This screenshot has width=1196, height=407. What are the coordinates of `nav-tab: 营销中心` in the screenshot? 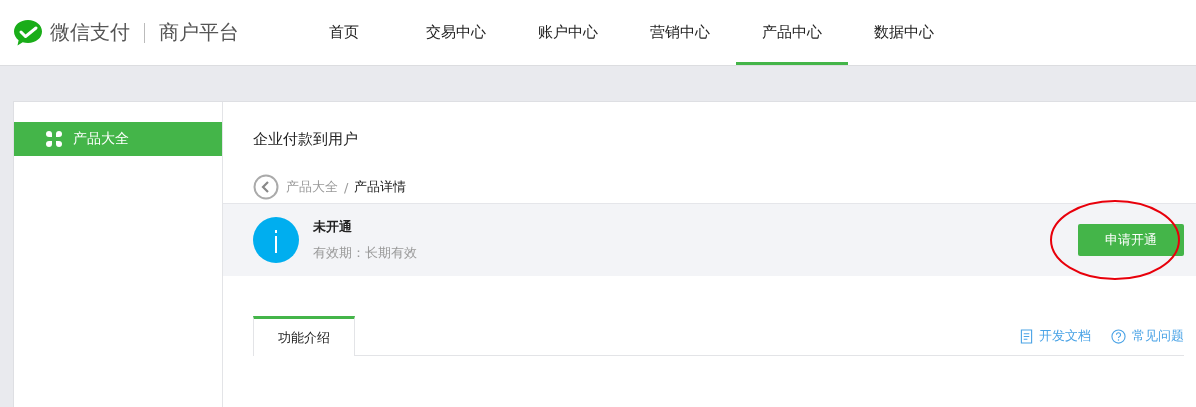 It's located at (680, 32).